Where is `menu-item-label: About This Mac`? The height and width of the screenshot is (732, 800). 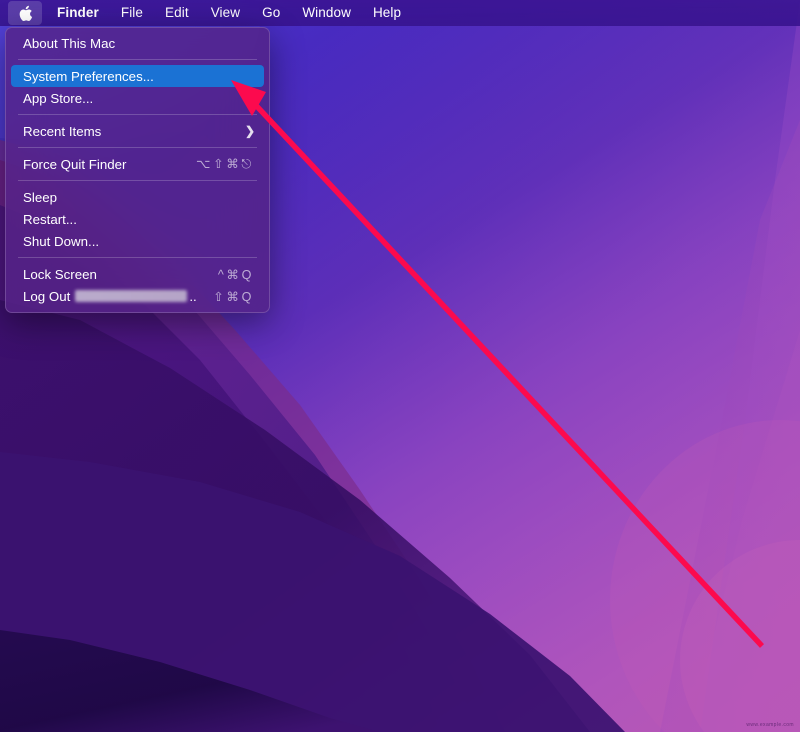
menu-item-label: About This Mac is located at coordinates (69, 43).